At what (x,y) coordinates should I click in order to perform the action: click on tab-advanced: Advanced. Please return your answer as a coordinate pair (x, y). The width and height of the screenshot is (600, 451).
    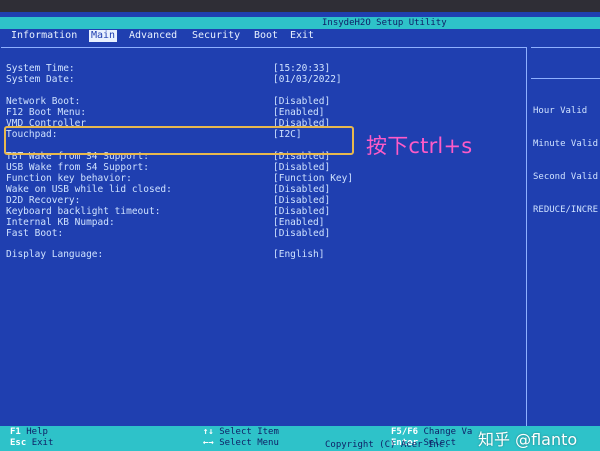
    Looking at the image, I should click on (153, 36).